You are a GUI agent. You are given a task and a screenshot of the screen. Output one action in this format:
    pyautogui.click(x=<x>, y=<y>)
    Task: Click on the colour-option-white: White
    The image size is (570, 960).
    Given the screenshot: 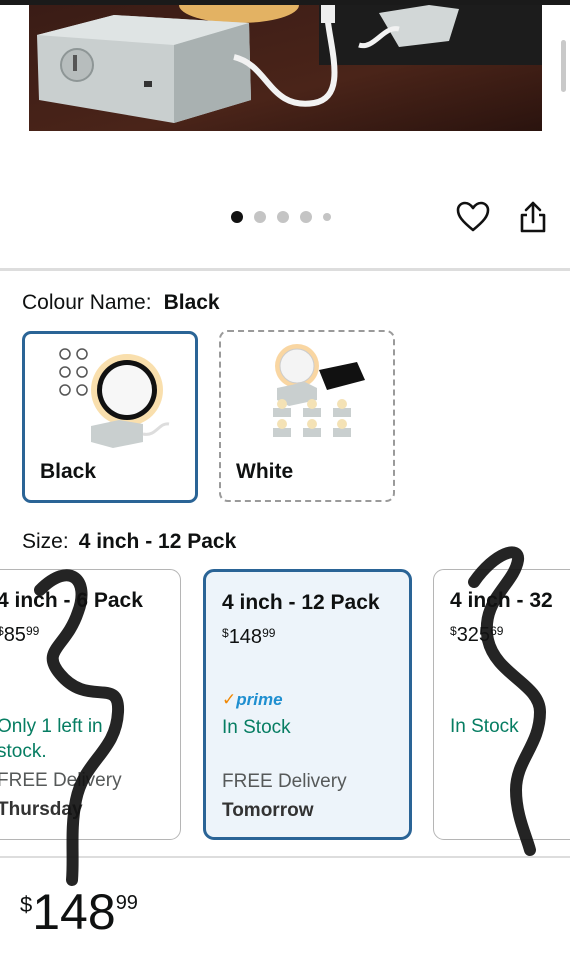 What is the action you would take?
    pyautogui.click(x=307, y=416)
    